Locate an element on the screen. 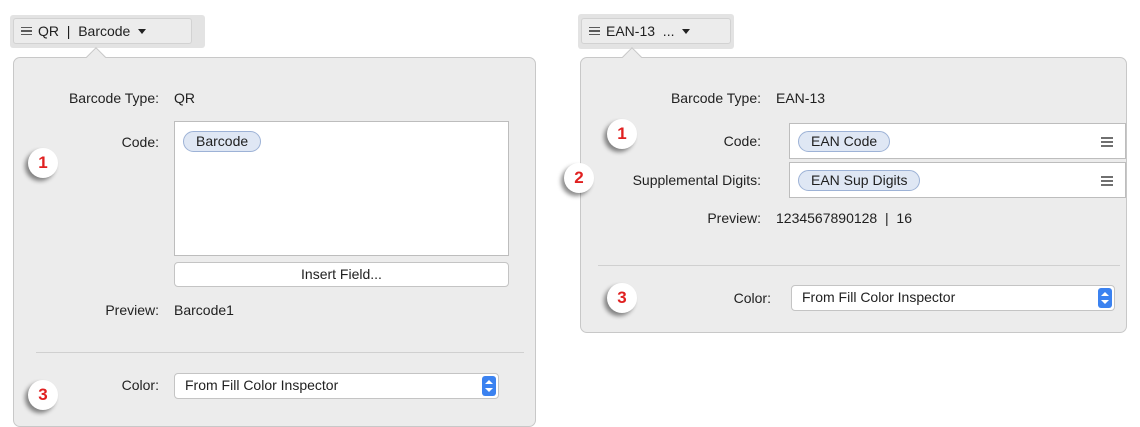 The image size is (1140, 427). callout-badge-1-left: 1 is located at coordinates (43, 163).